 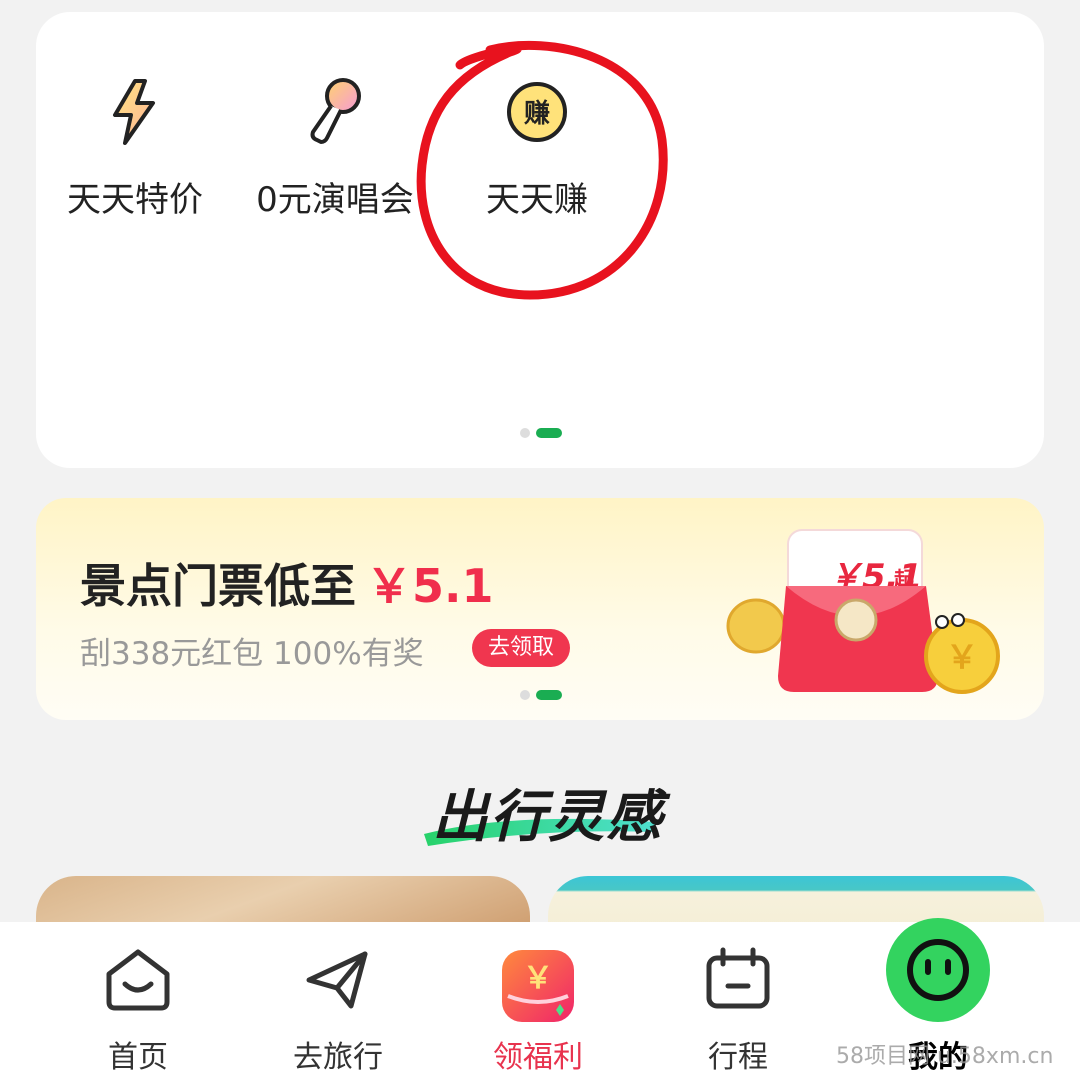 What do you see at coordinates (538, 978) in the screenshot?
I see `welfare-icon-text: ￥` at bounding box center [538, 978].